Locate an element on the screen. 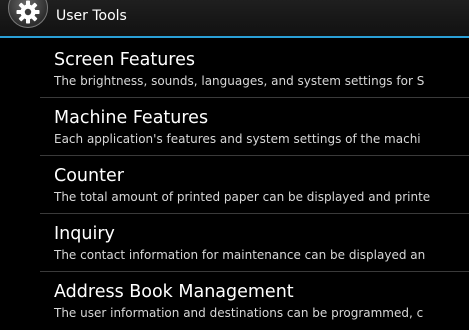 The height and width of the screenshot is (330, 469). menu-item-title: Machine Features is located at coordinates (131, 118).